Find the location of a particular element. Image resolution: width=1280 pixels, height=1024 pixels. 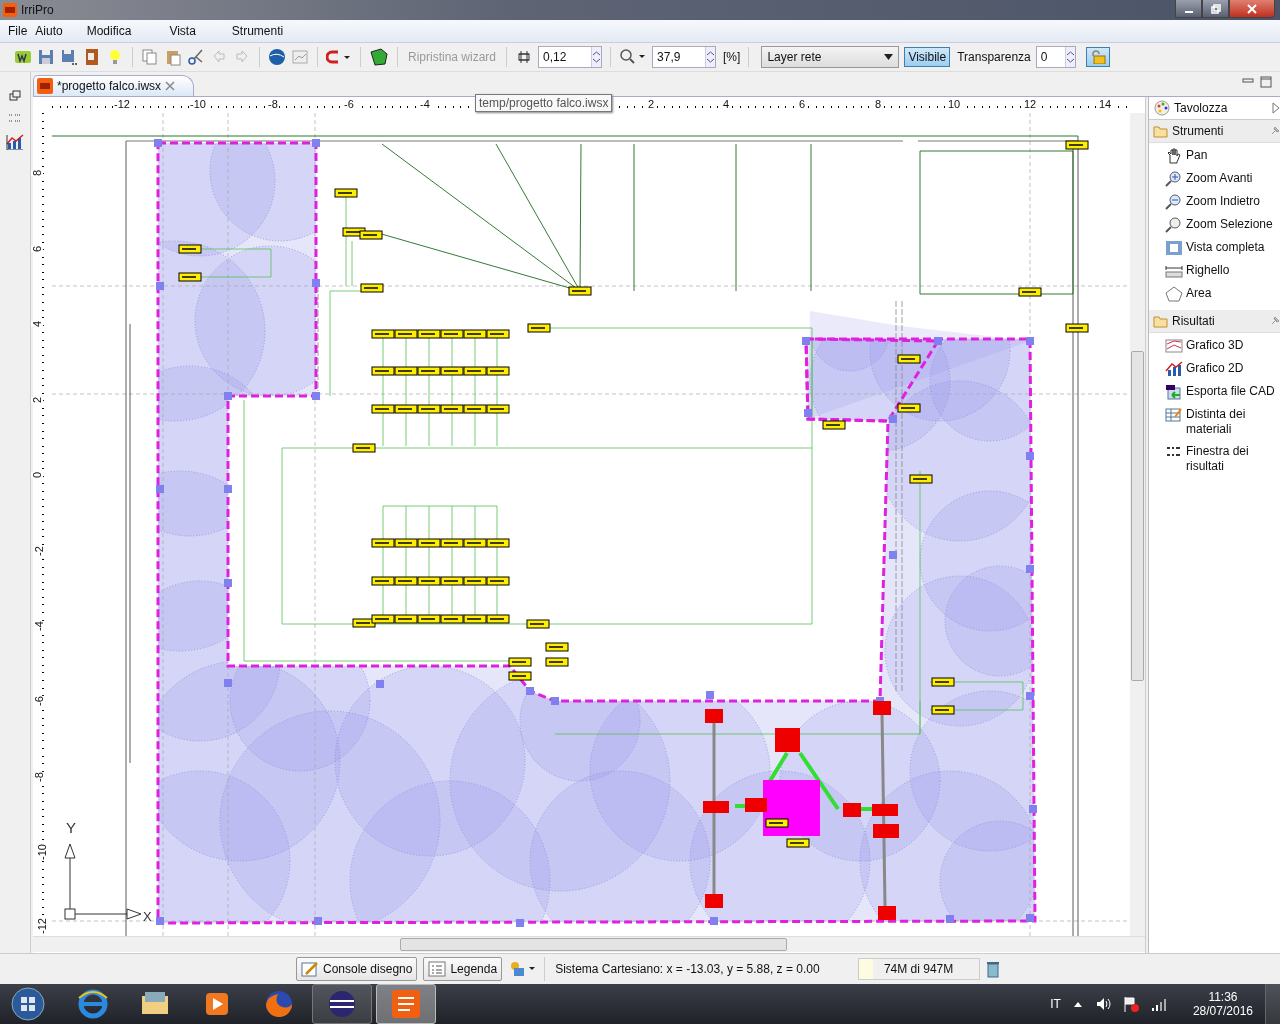

restore-button is located at coordinates (1215, 9).